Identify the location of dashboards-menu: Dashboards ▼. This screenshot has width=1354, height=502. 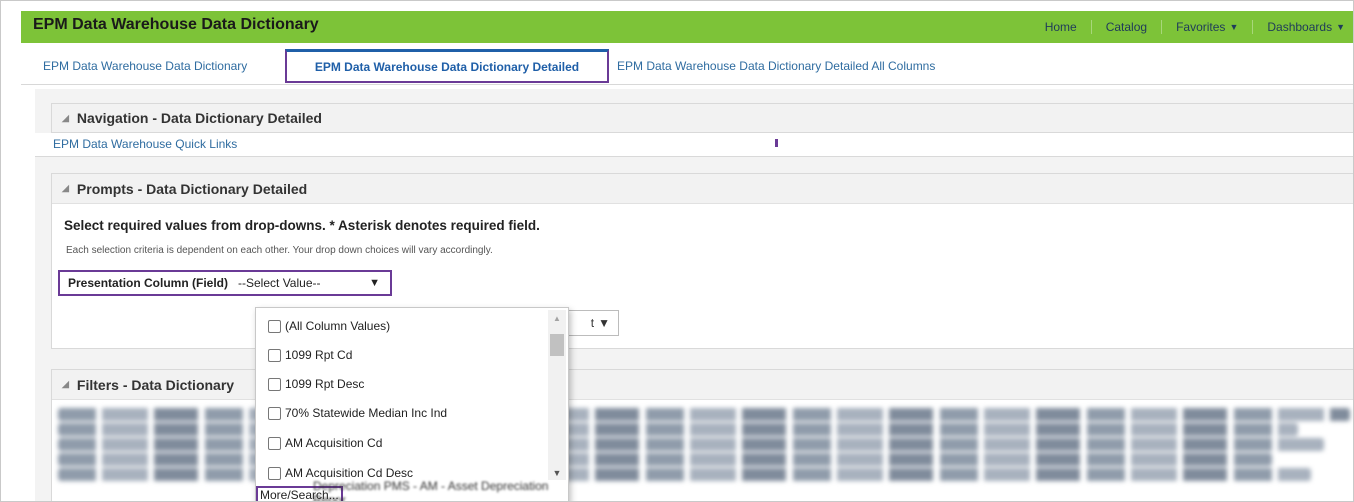
(1305, 27).